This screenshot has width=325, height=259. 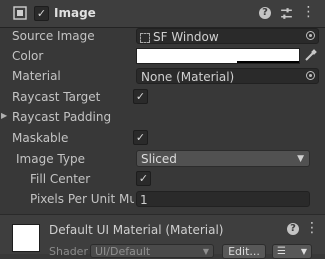 What do you see at coordinates (218, 56) in the screenshot?
I see `color-swatch` at bounding box center [218, 56].